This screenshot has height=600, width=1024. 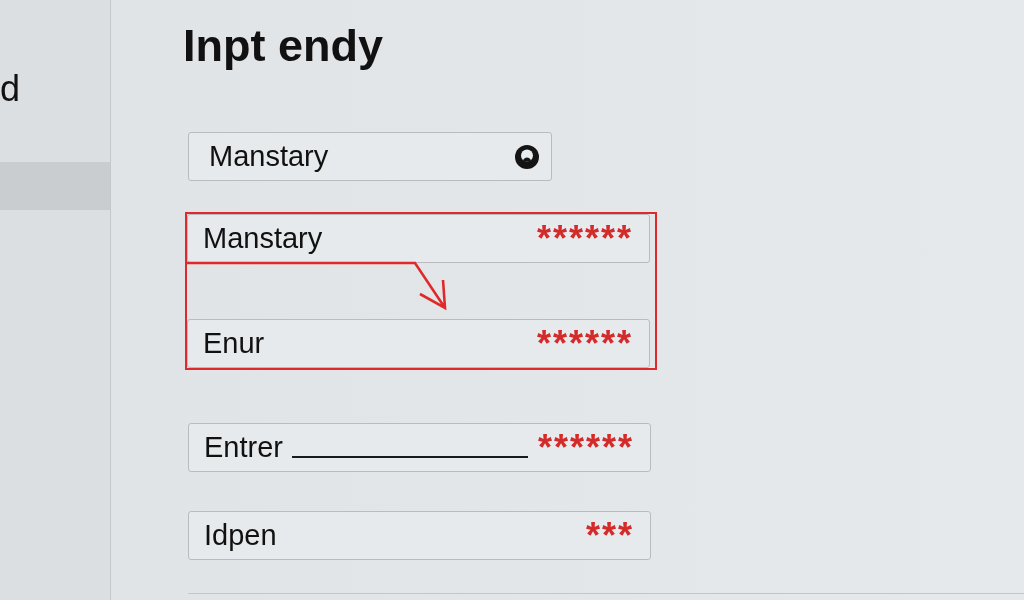 What do you see at coordinates (418, 343) in the screenshot?
I see `input-field: Enur ******` at bounding box center [418, 343].